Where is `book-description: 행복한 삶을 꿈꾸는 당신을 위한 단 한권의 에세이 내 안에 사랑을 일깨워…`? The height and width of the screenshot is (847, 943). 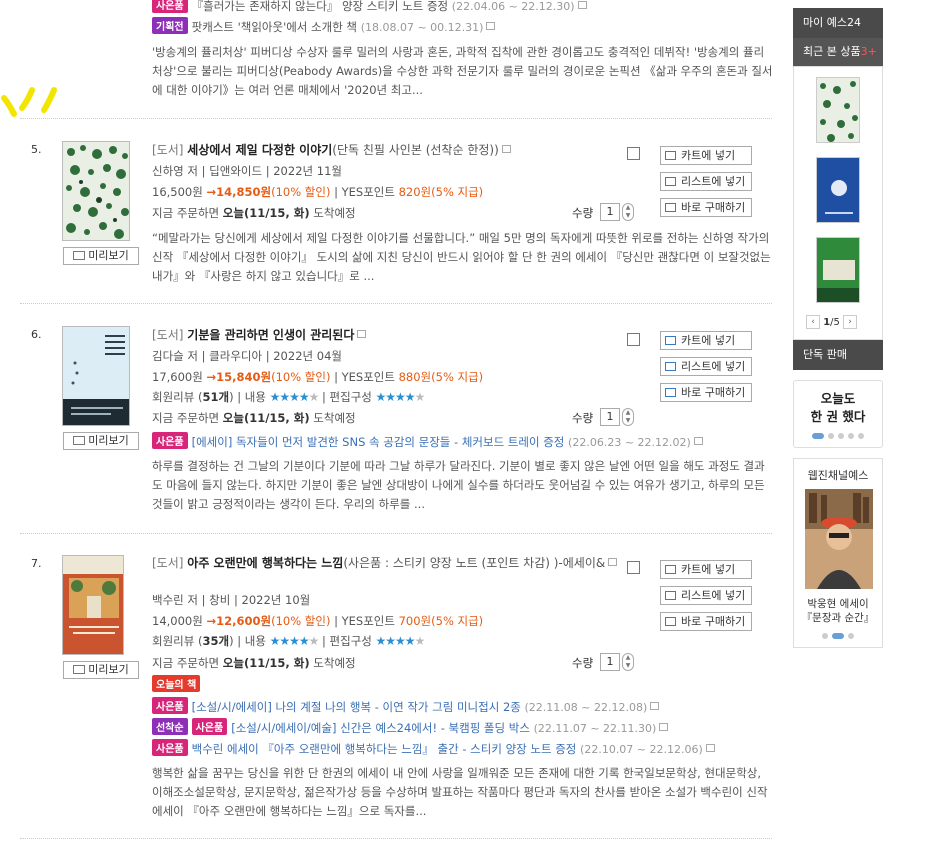 book-description: 행복한 삶을 꿈꾸는 당신을 위한 단 한권의 에세이 내 안에 사랑을 일깨워… is located at coordinates (463, 793).